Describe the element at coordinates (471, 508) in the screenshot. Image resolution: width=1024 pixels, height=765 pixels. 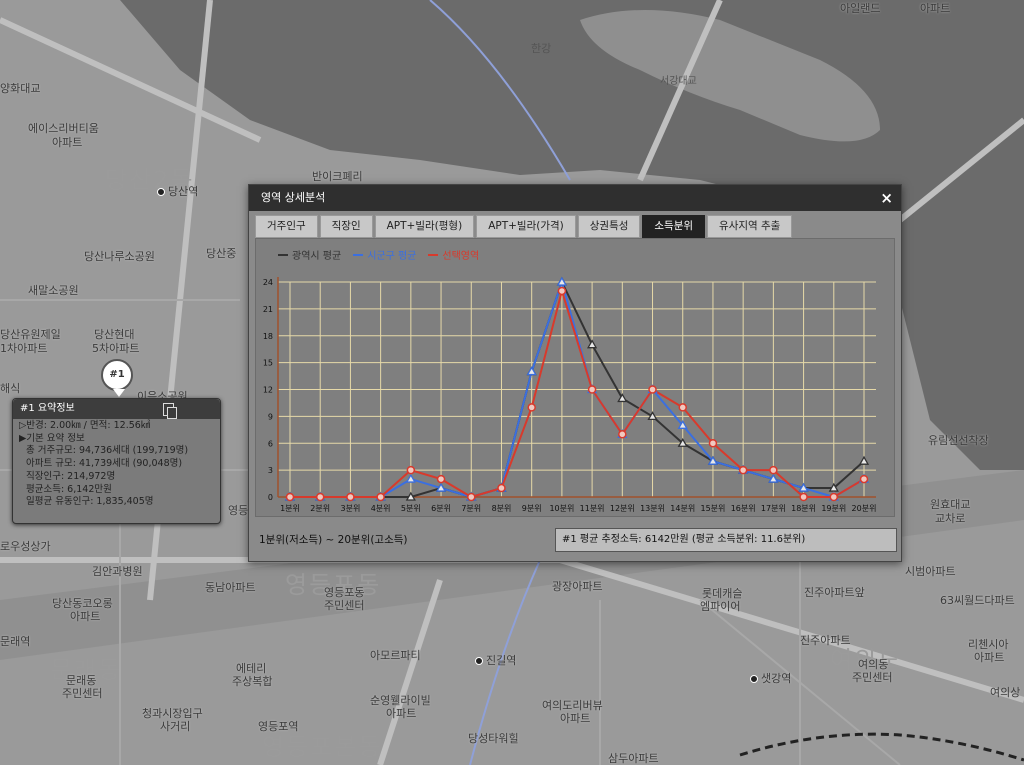
I see `x-tick-label: 7분위` at that location.